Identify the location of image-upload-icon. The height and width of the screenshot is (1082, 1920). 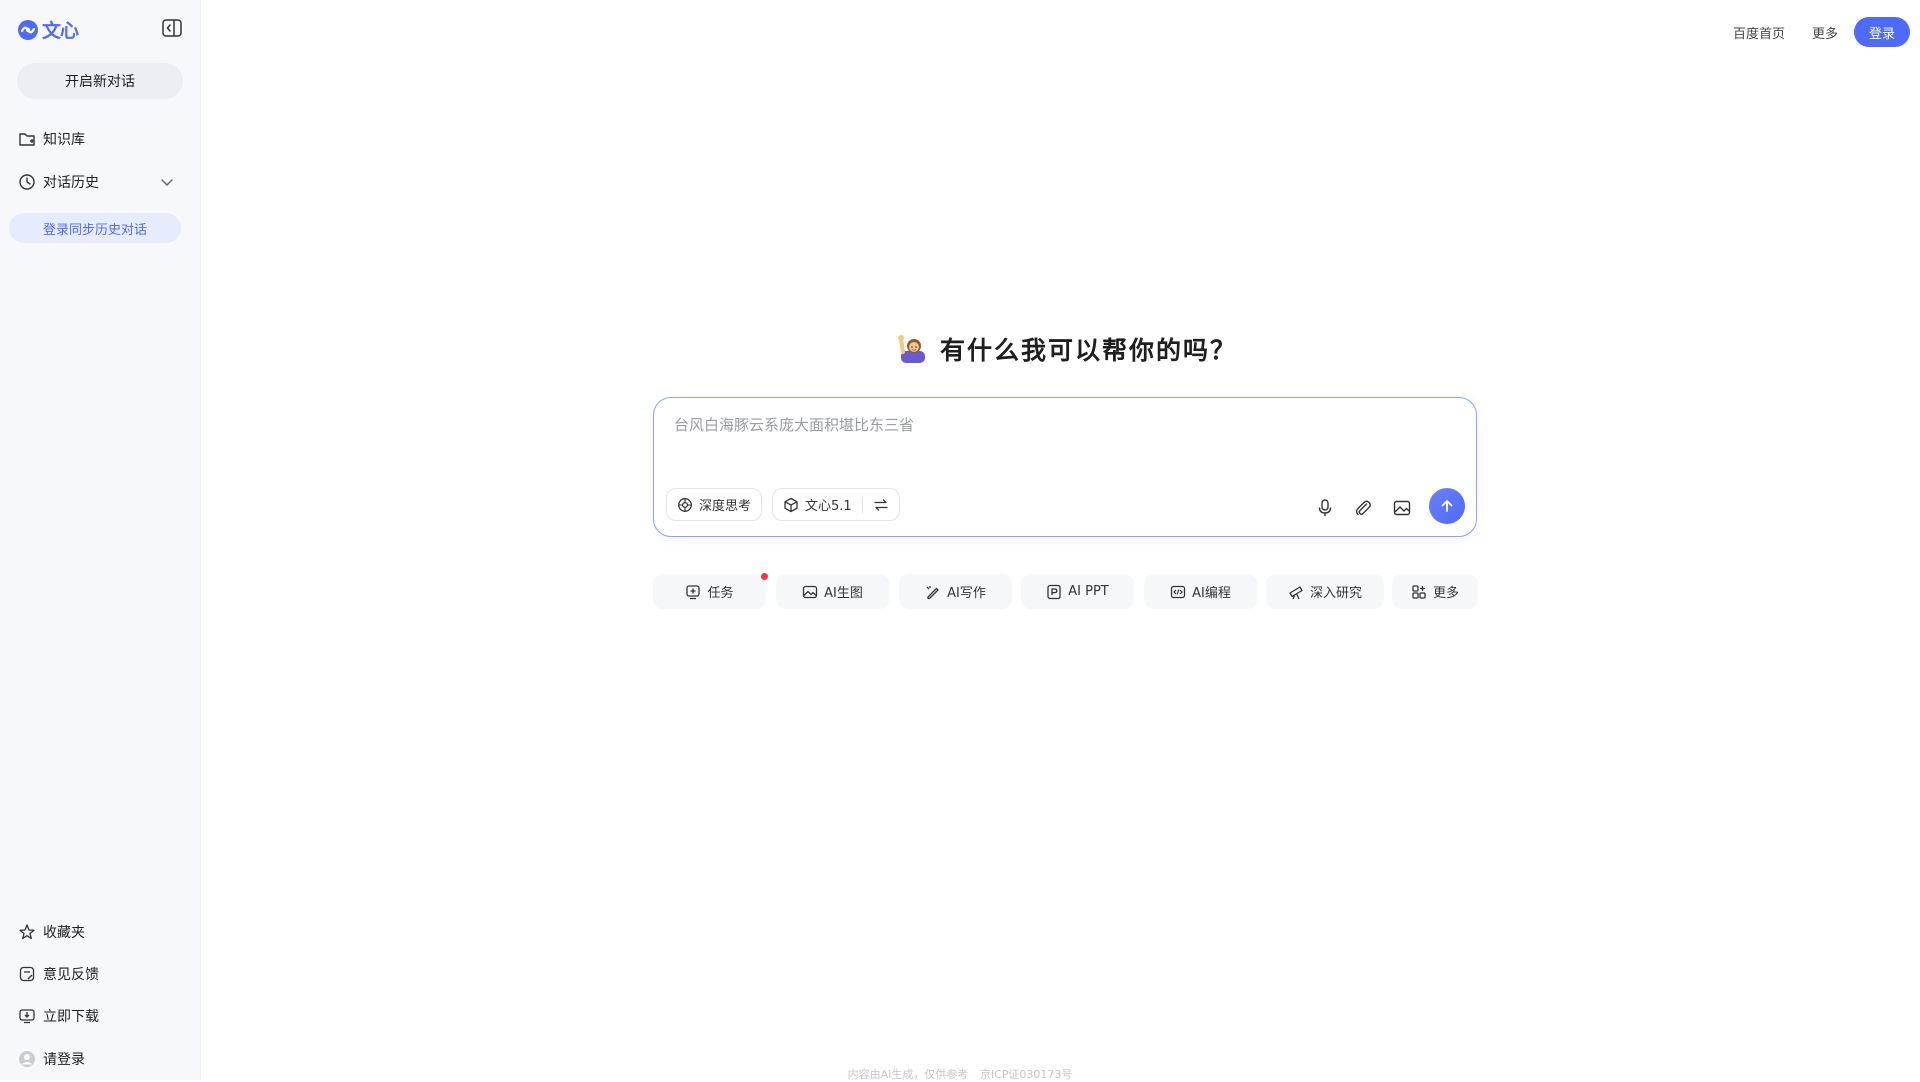
(1402, 508).